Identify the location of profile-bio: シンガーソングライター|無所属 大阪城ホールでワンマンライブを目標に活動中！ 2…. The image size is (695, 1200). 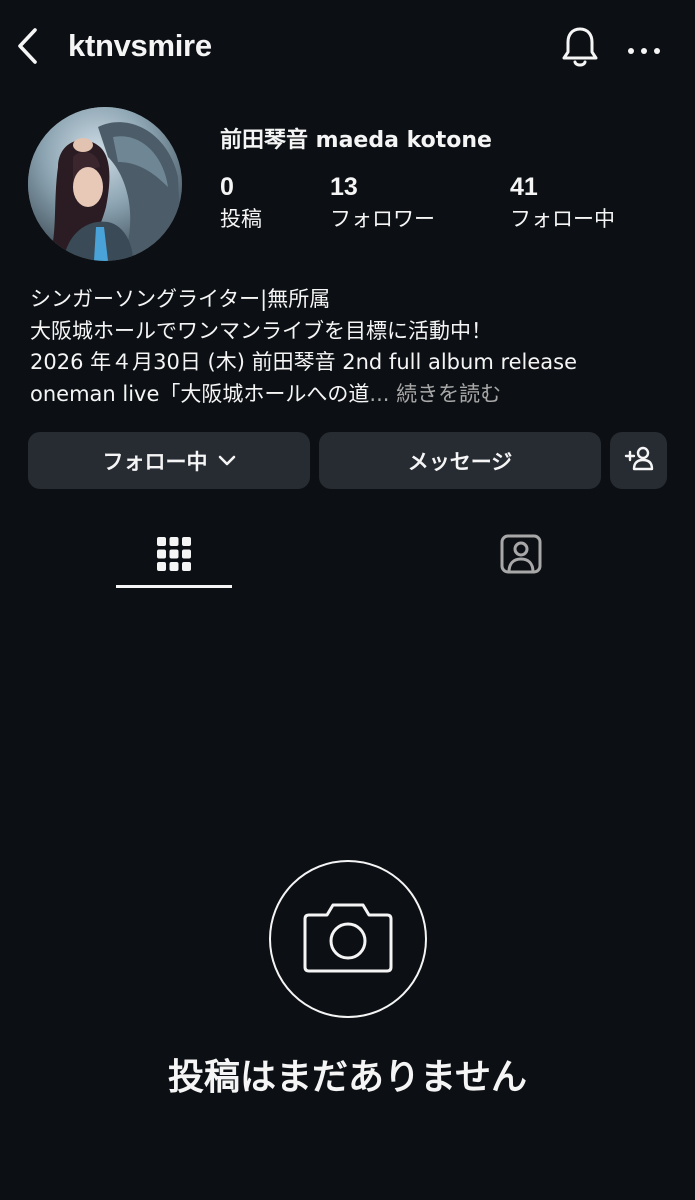
(350, 347).